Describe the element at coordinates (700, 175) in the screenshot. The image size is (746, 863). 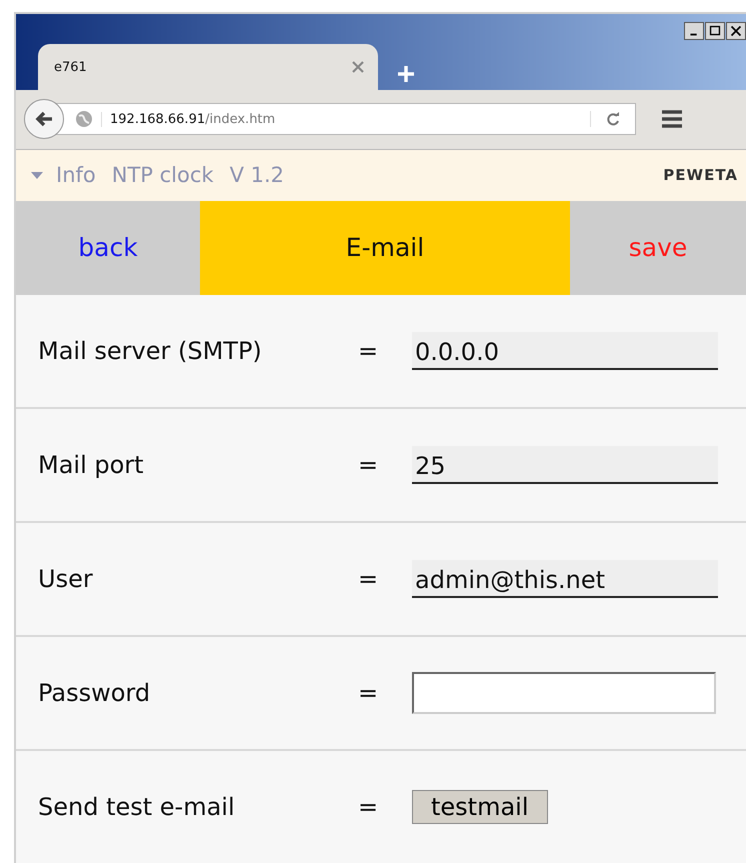
I see `logo: PEWETA` at that location.